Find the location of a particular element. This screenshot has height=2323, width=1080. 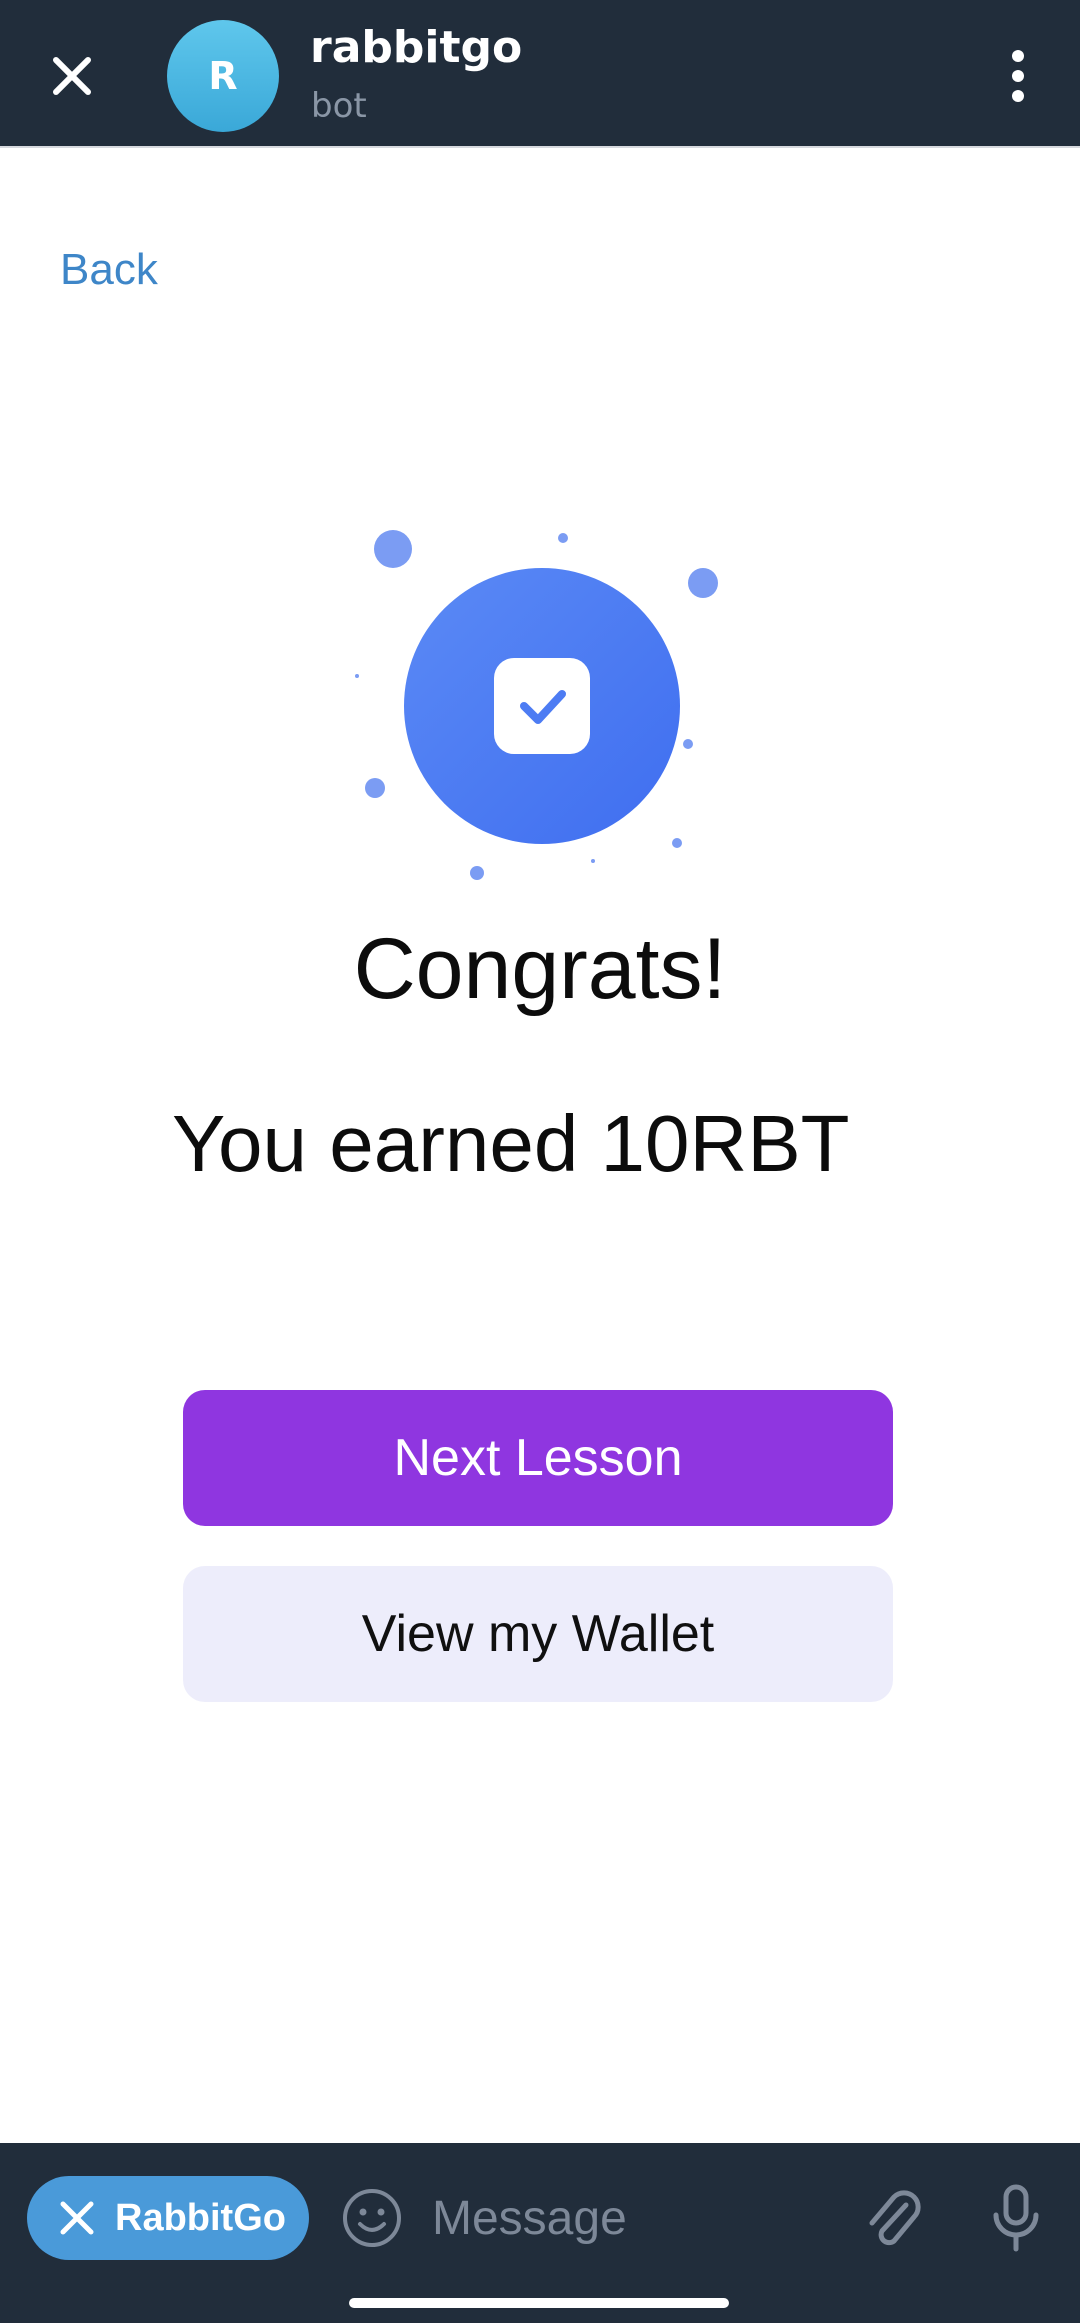

view-wallet-button: View my Wallet is located at coordinates (538, 1634).